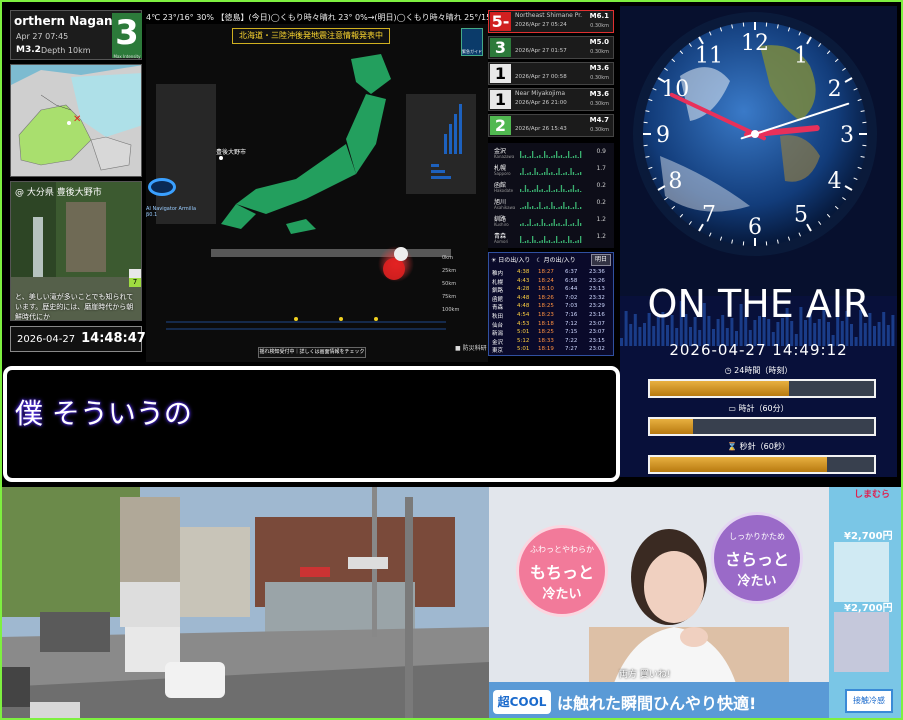 This screenshot has width=903, height=720. Describe the element at coordinates (719, 388) in the screenshot. I see `progress-fill-day` at that location.